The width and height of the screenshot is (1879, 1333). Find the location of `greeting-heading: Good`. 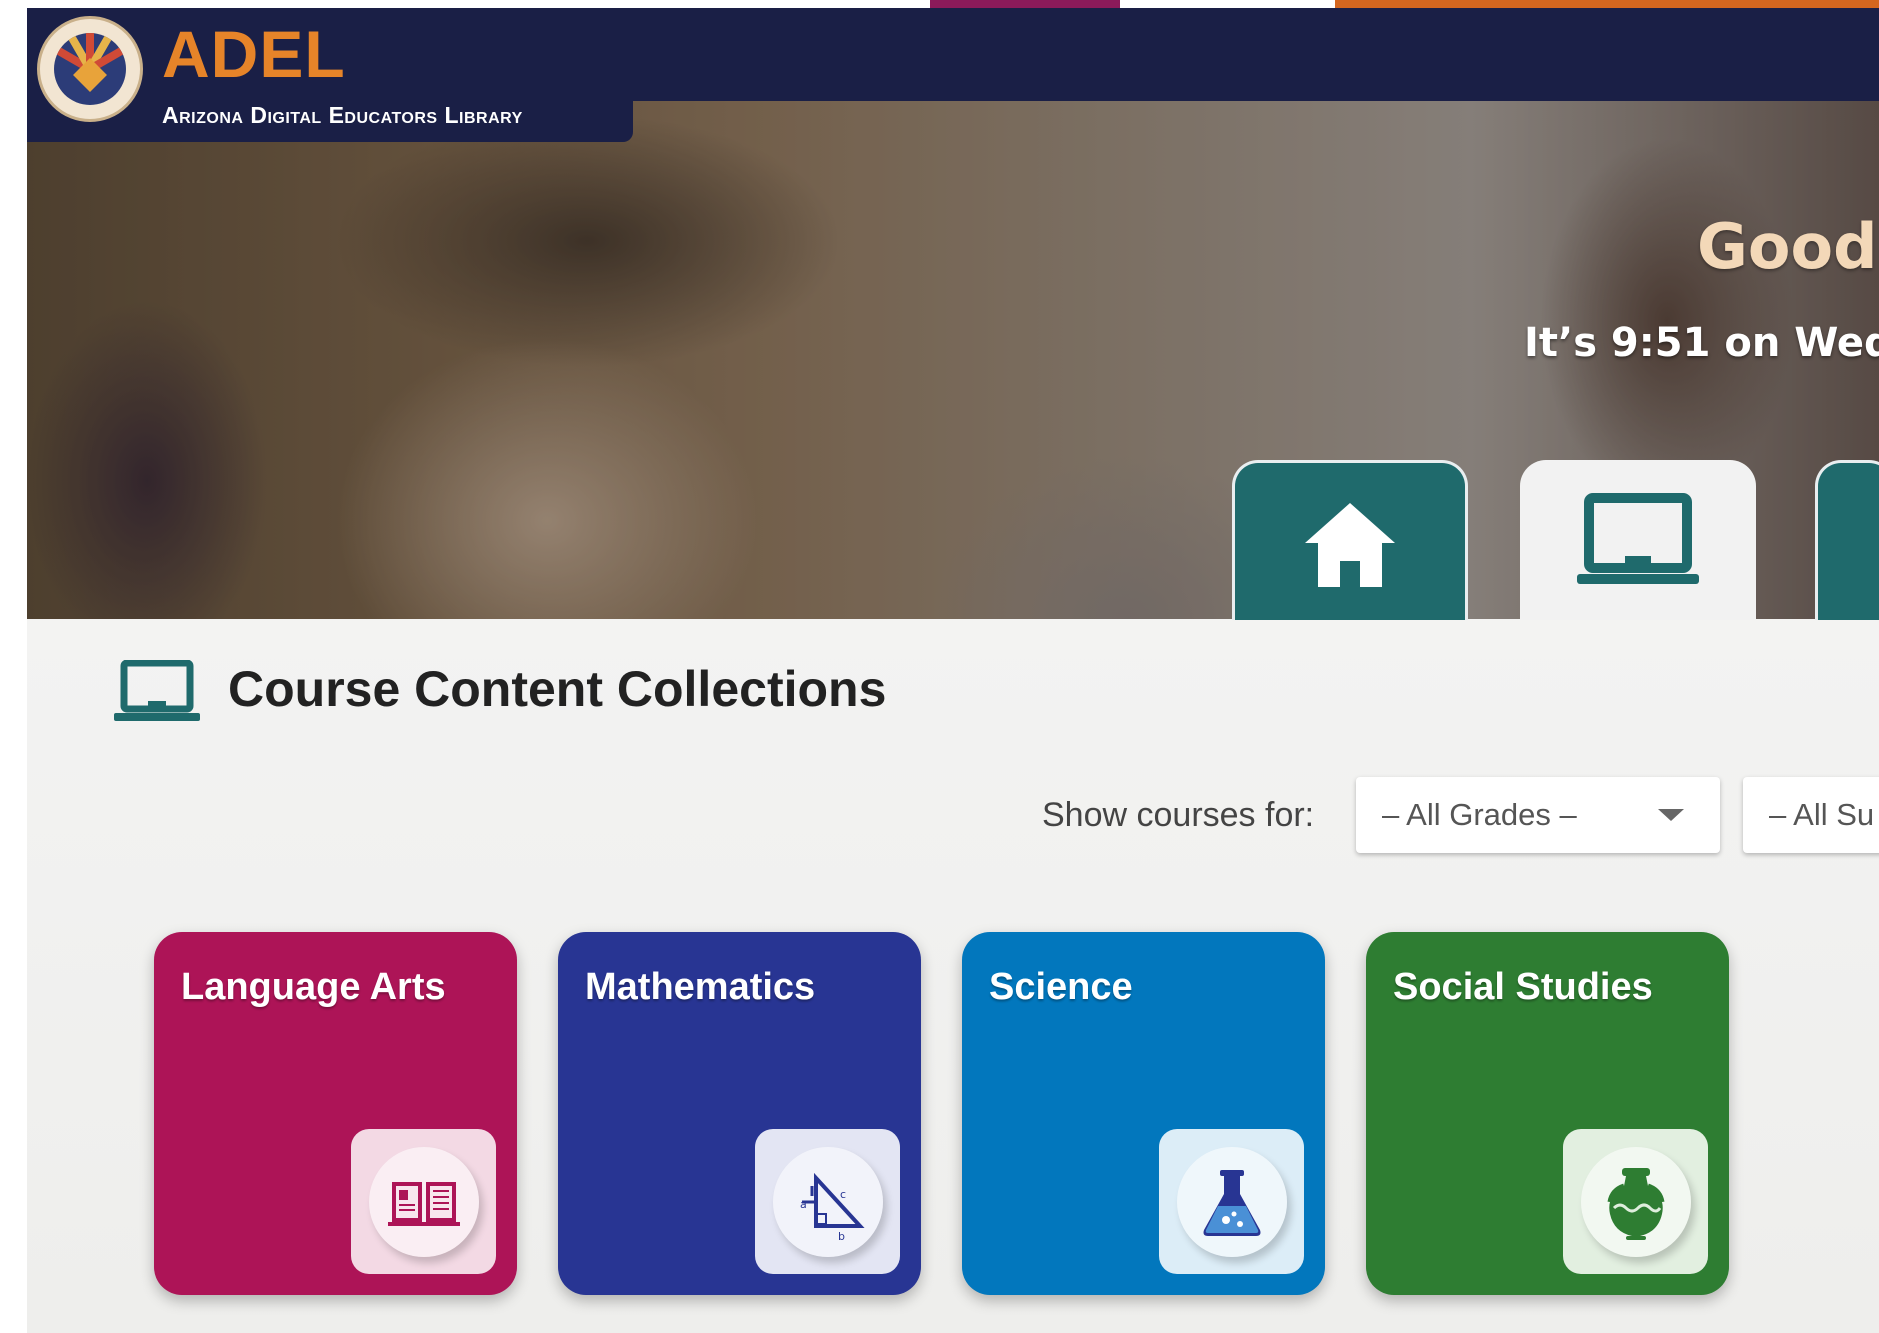

greeting-heading: Good is located at coordinates (1787, 246).